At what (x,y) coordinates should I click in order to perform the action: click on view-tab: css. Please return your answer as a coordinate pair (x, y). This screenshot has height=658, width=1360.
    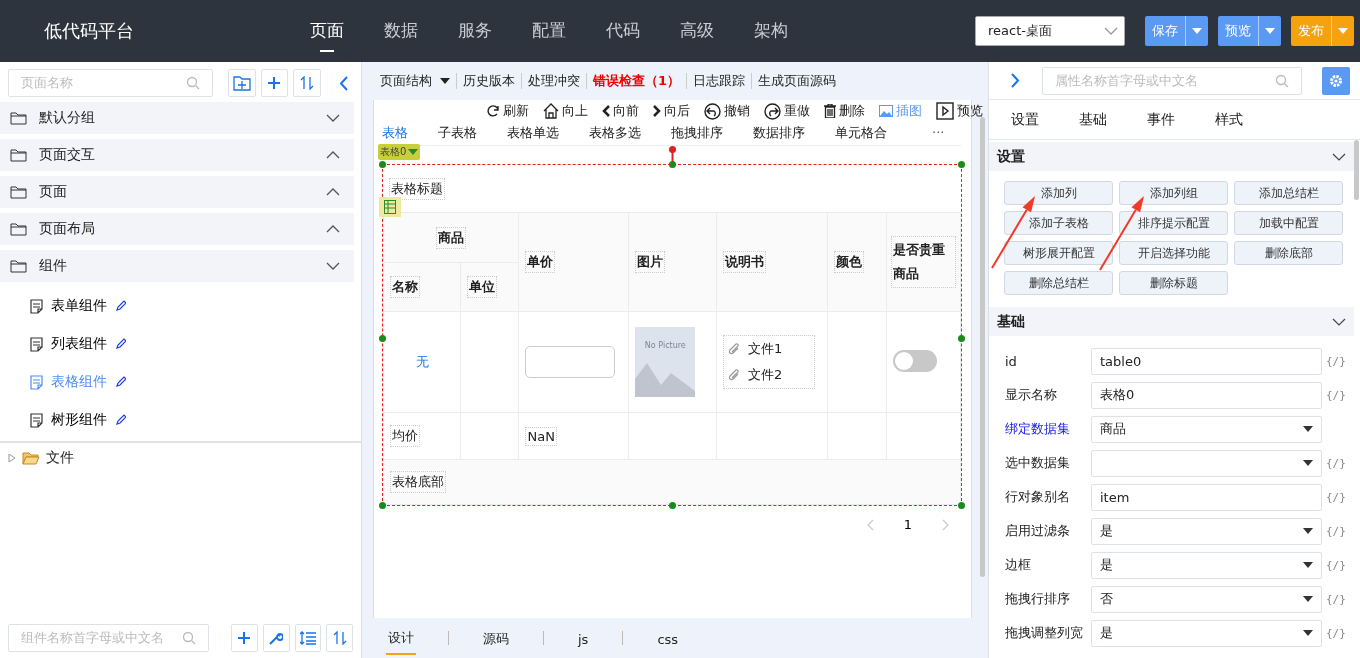
    Looking at the image, I should click on (668, 638).